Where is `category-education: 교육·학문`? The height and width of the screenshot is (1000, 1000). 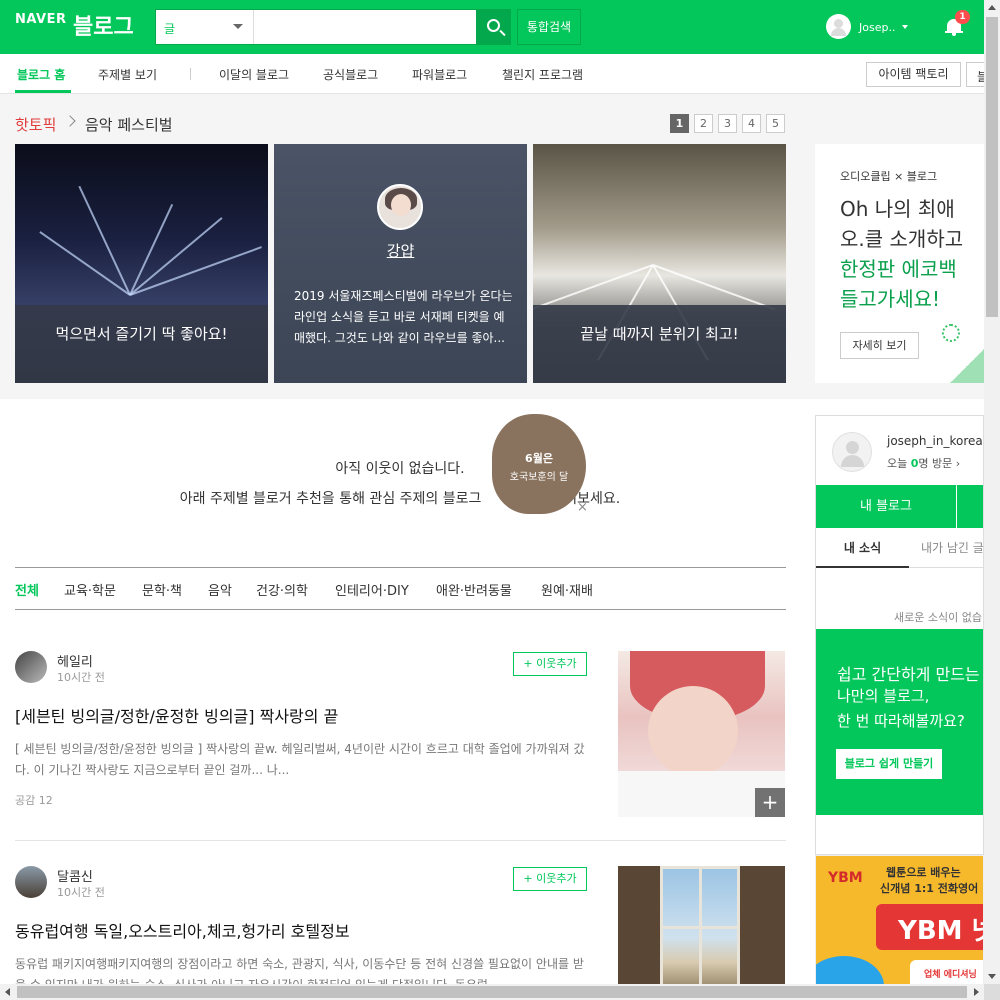 category-education: 교육·학문 is located at coordinates (90, 589).